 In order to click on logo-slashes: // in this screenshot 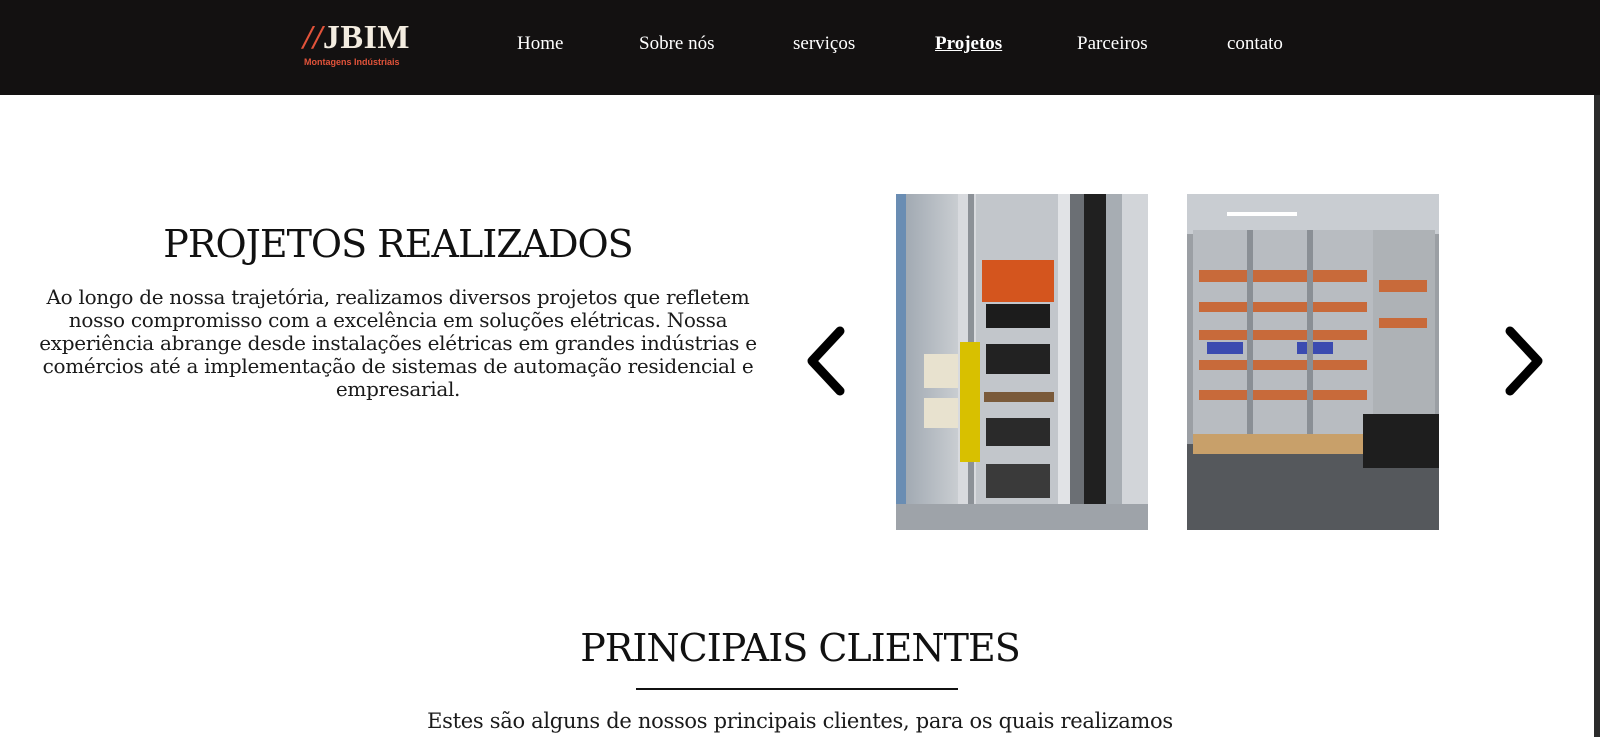, I will do `click(313, 37)`.